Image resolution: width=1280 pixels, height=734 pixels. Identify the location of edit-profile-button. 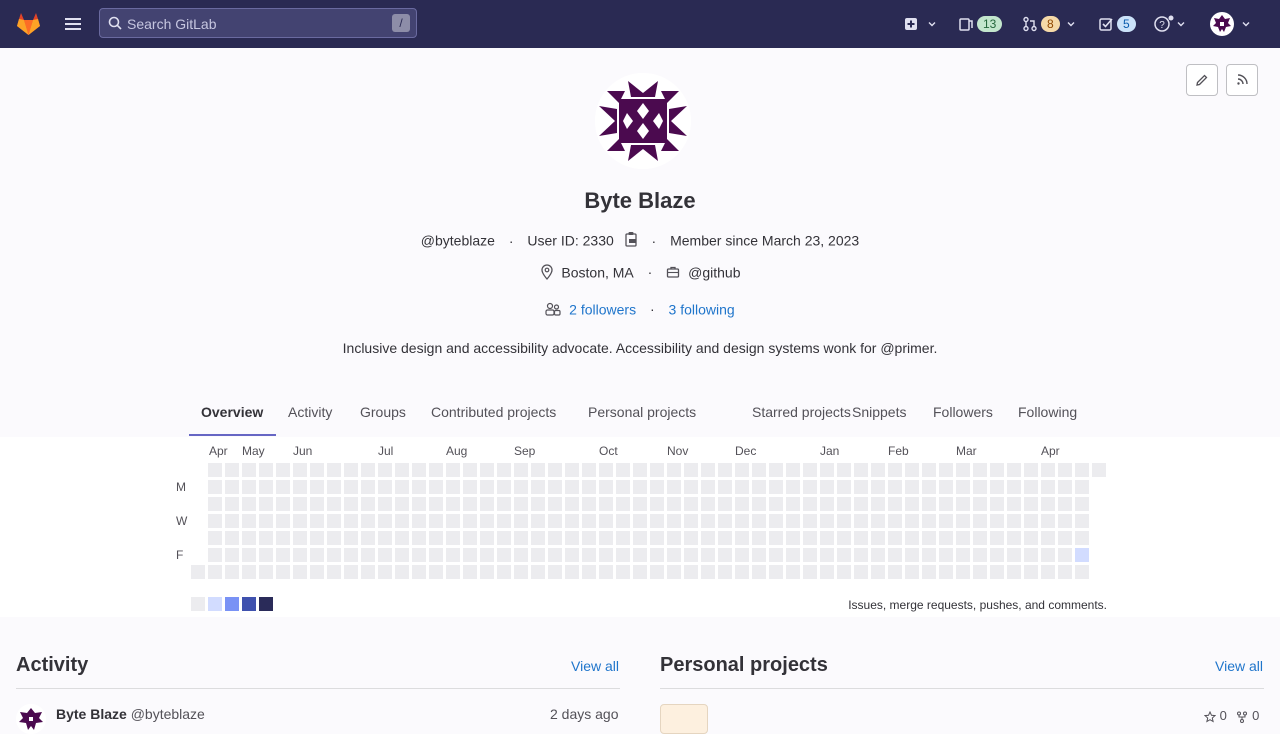
(1202, 80).